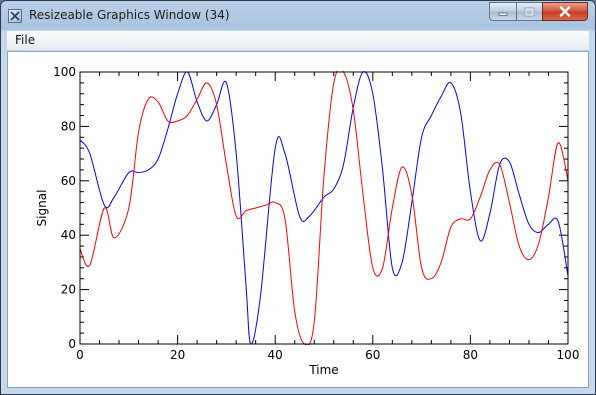 Image resolution: width=596 pixels, height=395 pixels. I want to click on x-tick-label: 20, so click(177, 355).